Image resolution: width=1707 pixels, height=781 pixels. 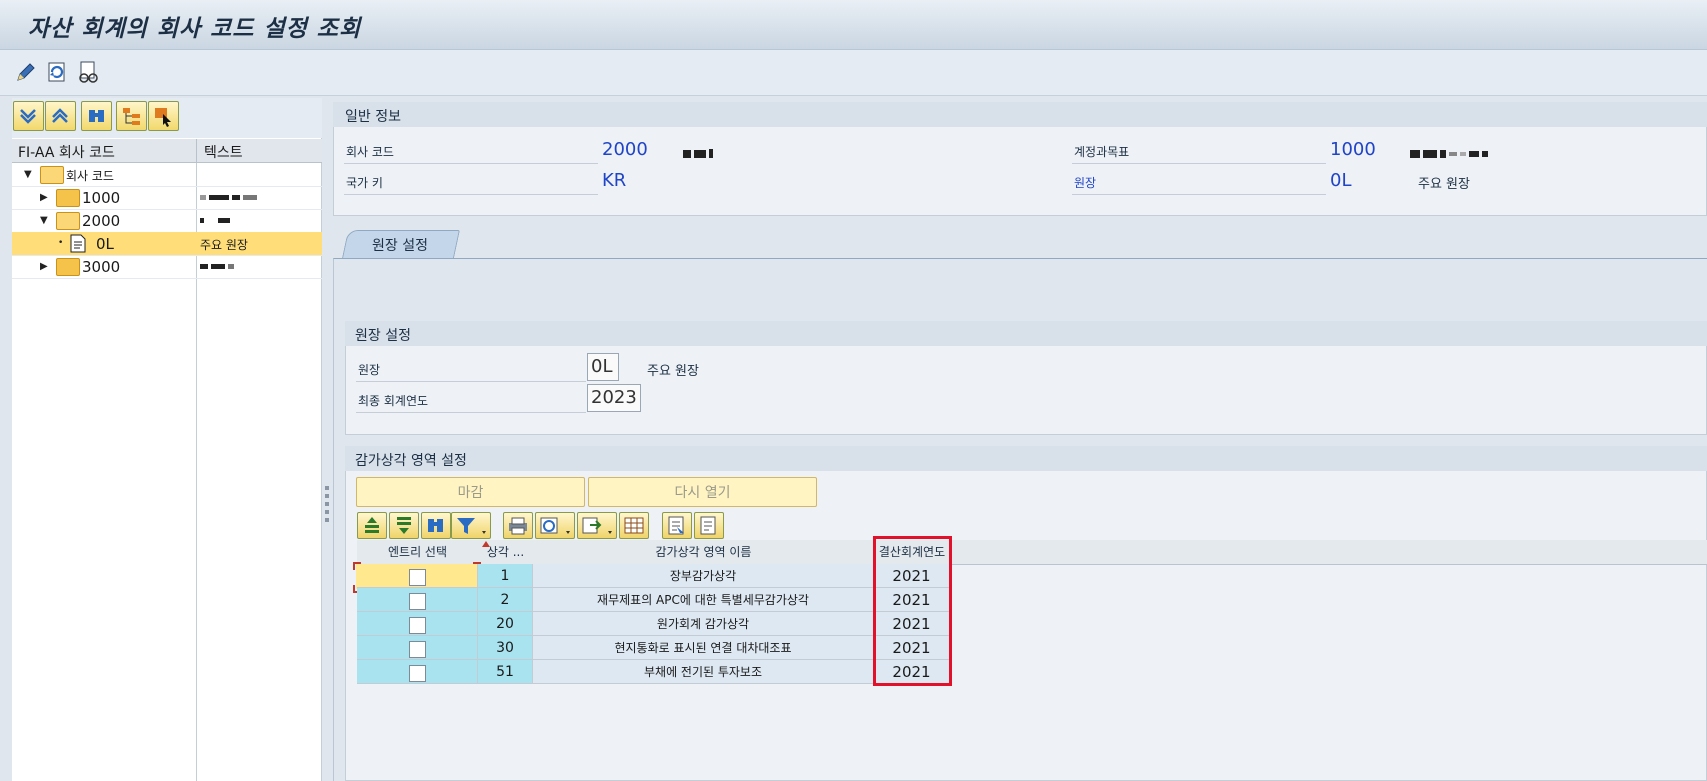 What do you see at coordinates (703, 672) in the screenshot?
I see `depr-area-name-cell: 부채에 전기된 투자보조` at bounding box center [703, 672].